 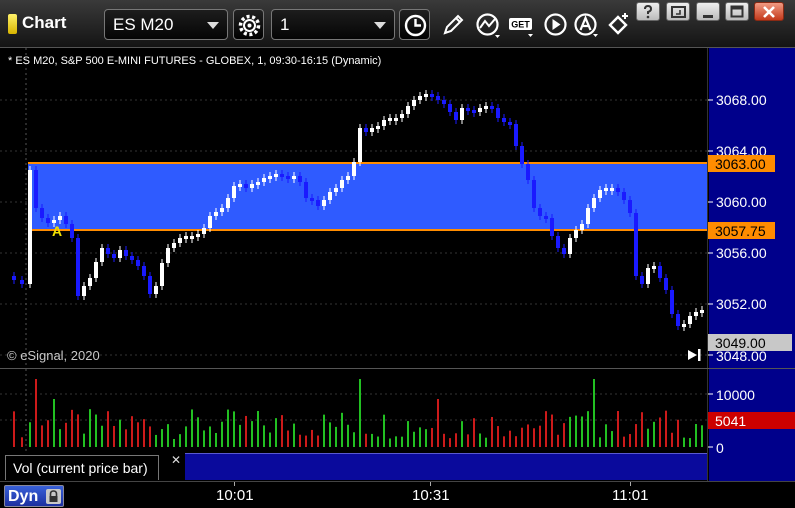 I want to click on range-band, so click(x=367, y=196).